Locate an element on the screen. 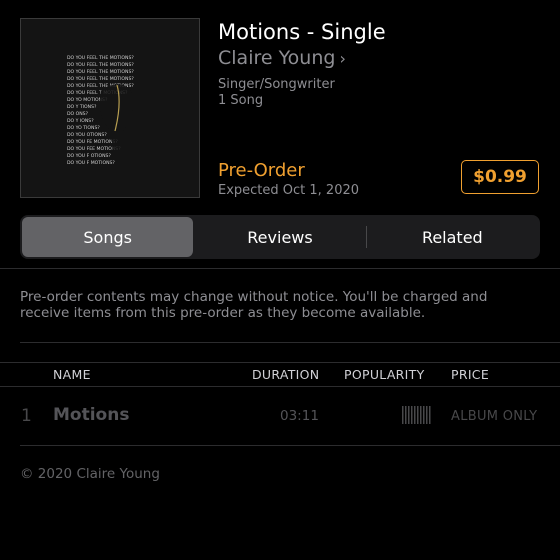 This screenshot has width=560, height=560. svg-text: DO YOU OTIONS? is located at coordinates (87, 135).